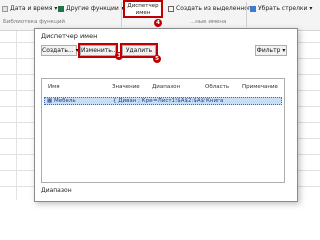 The width and height of the screenshot is (320, 240). I want to click on delete-button: Удалить, so click(139, 50).